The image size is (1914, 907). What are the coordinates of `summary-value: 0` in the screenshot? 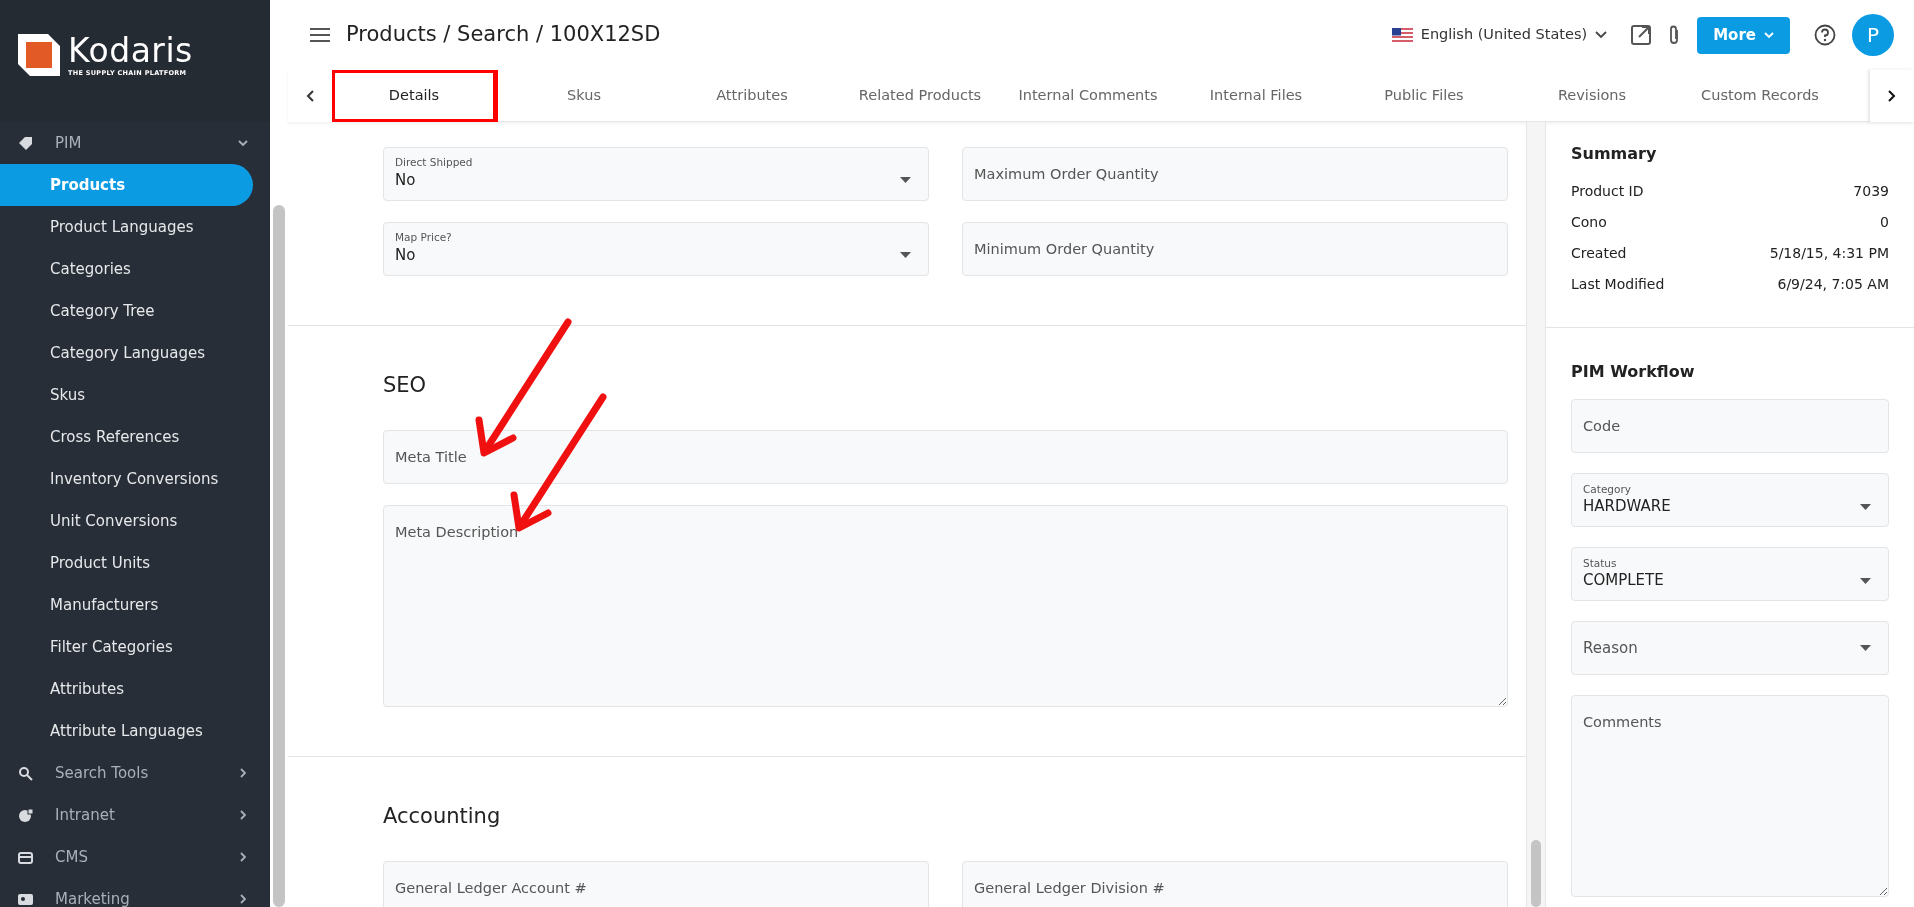 It's located at (1884, 223).